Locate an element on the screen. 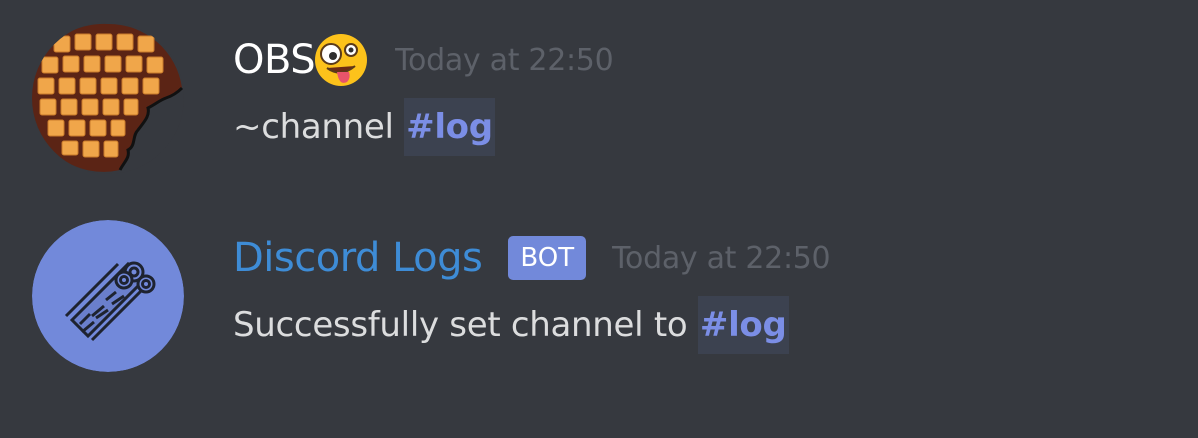 This screenshot has width=1198, height=438. zany-face-emoji-icon is located at coordinates (341, 60).